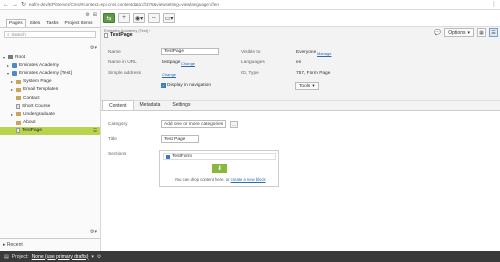 This screenshot has width=500, height=262. Describe the element at coordinates (50, 244) in the screenshot. I see `recent-section: ▸ Recent` at that location.